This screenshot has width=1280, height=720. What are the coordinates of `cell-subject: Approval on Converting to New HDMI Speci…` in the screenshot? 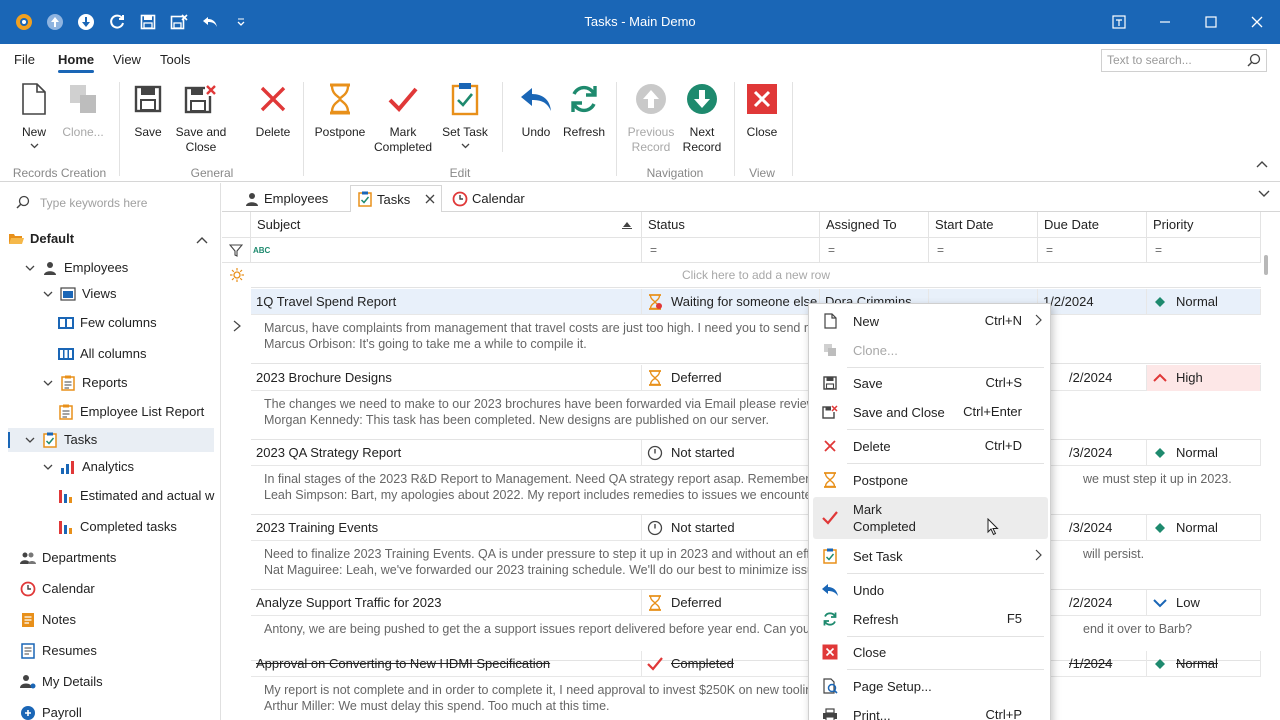 It's located at (446, 664).